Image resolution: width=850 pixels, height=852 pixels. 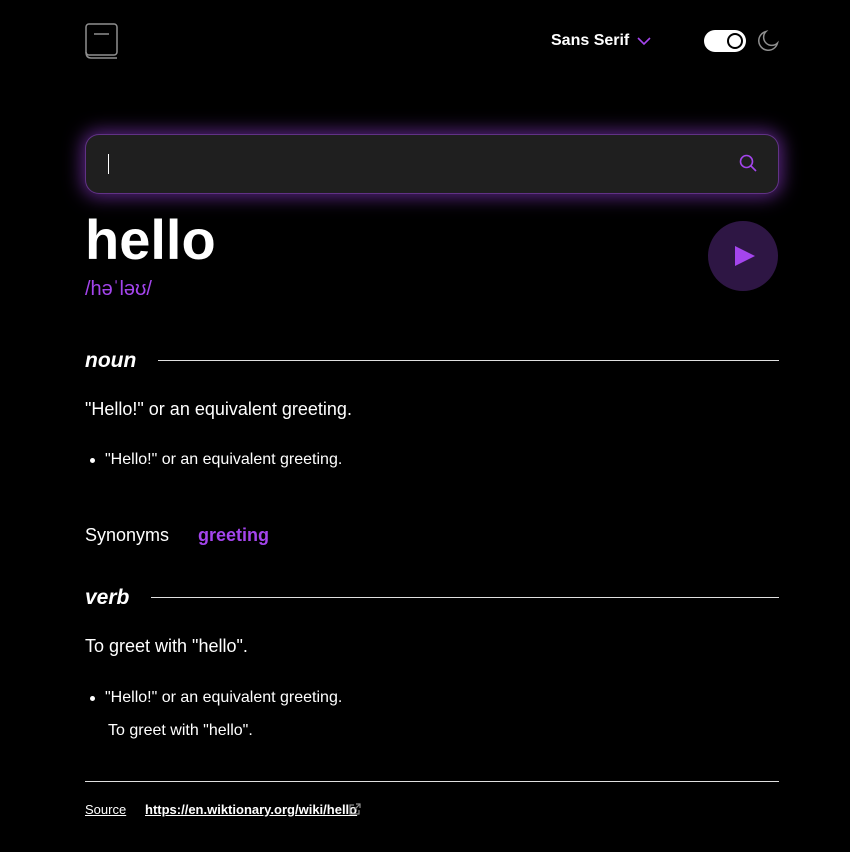 What do you see at coordinates (644, 41) in the screenshot?
I see `chevron-down-icon` at bounding box center [644, 41].